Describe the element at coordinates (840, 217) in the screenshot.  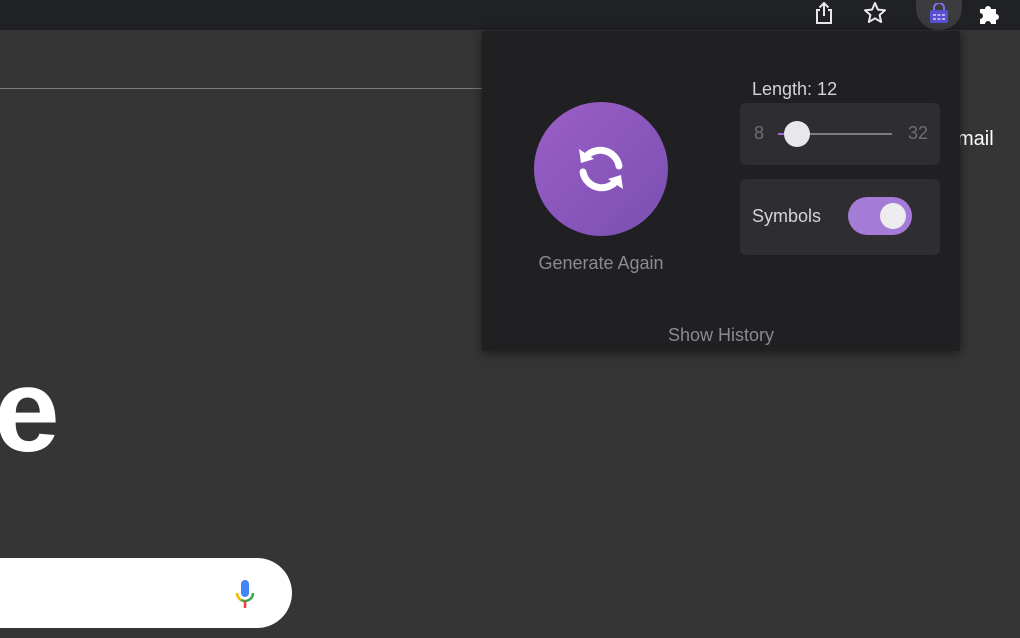
I see `symbols-card: Symbols` at that location.